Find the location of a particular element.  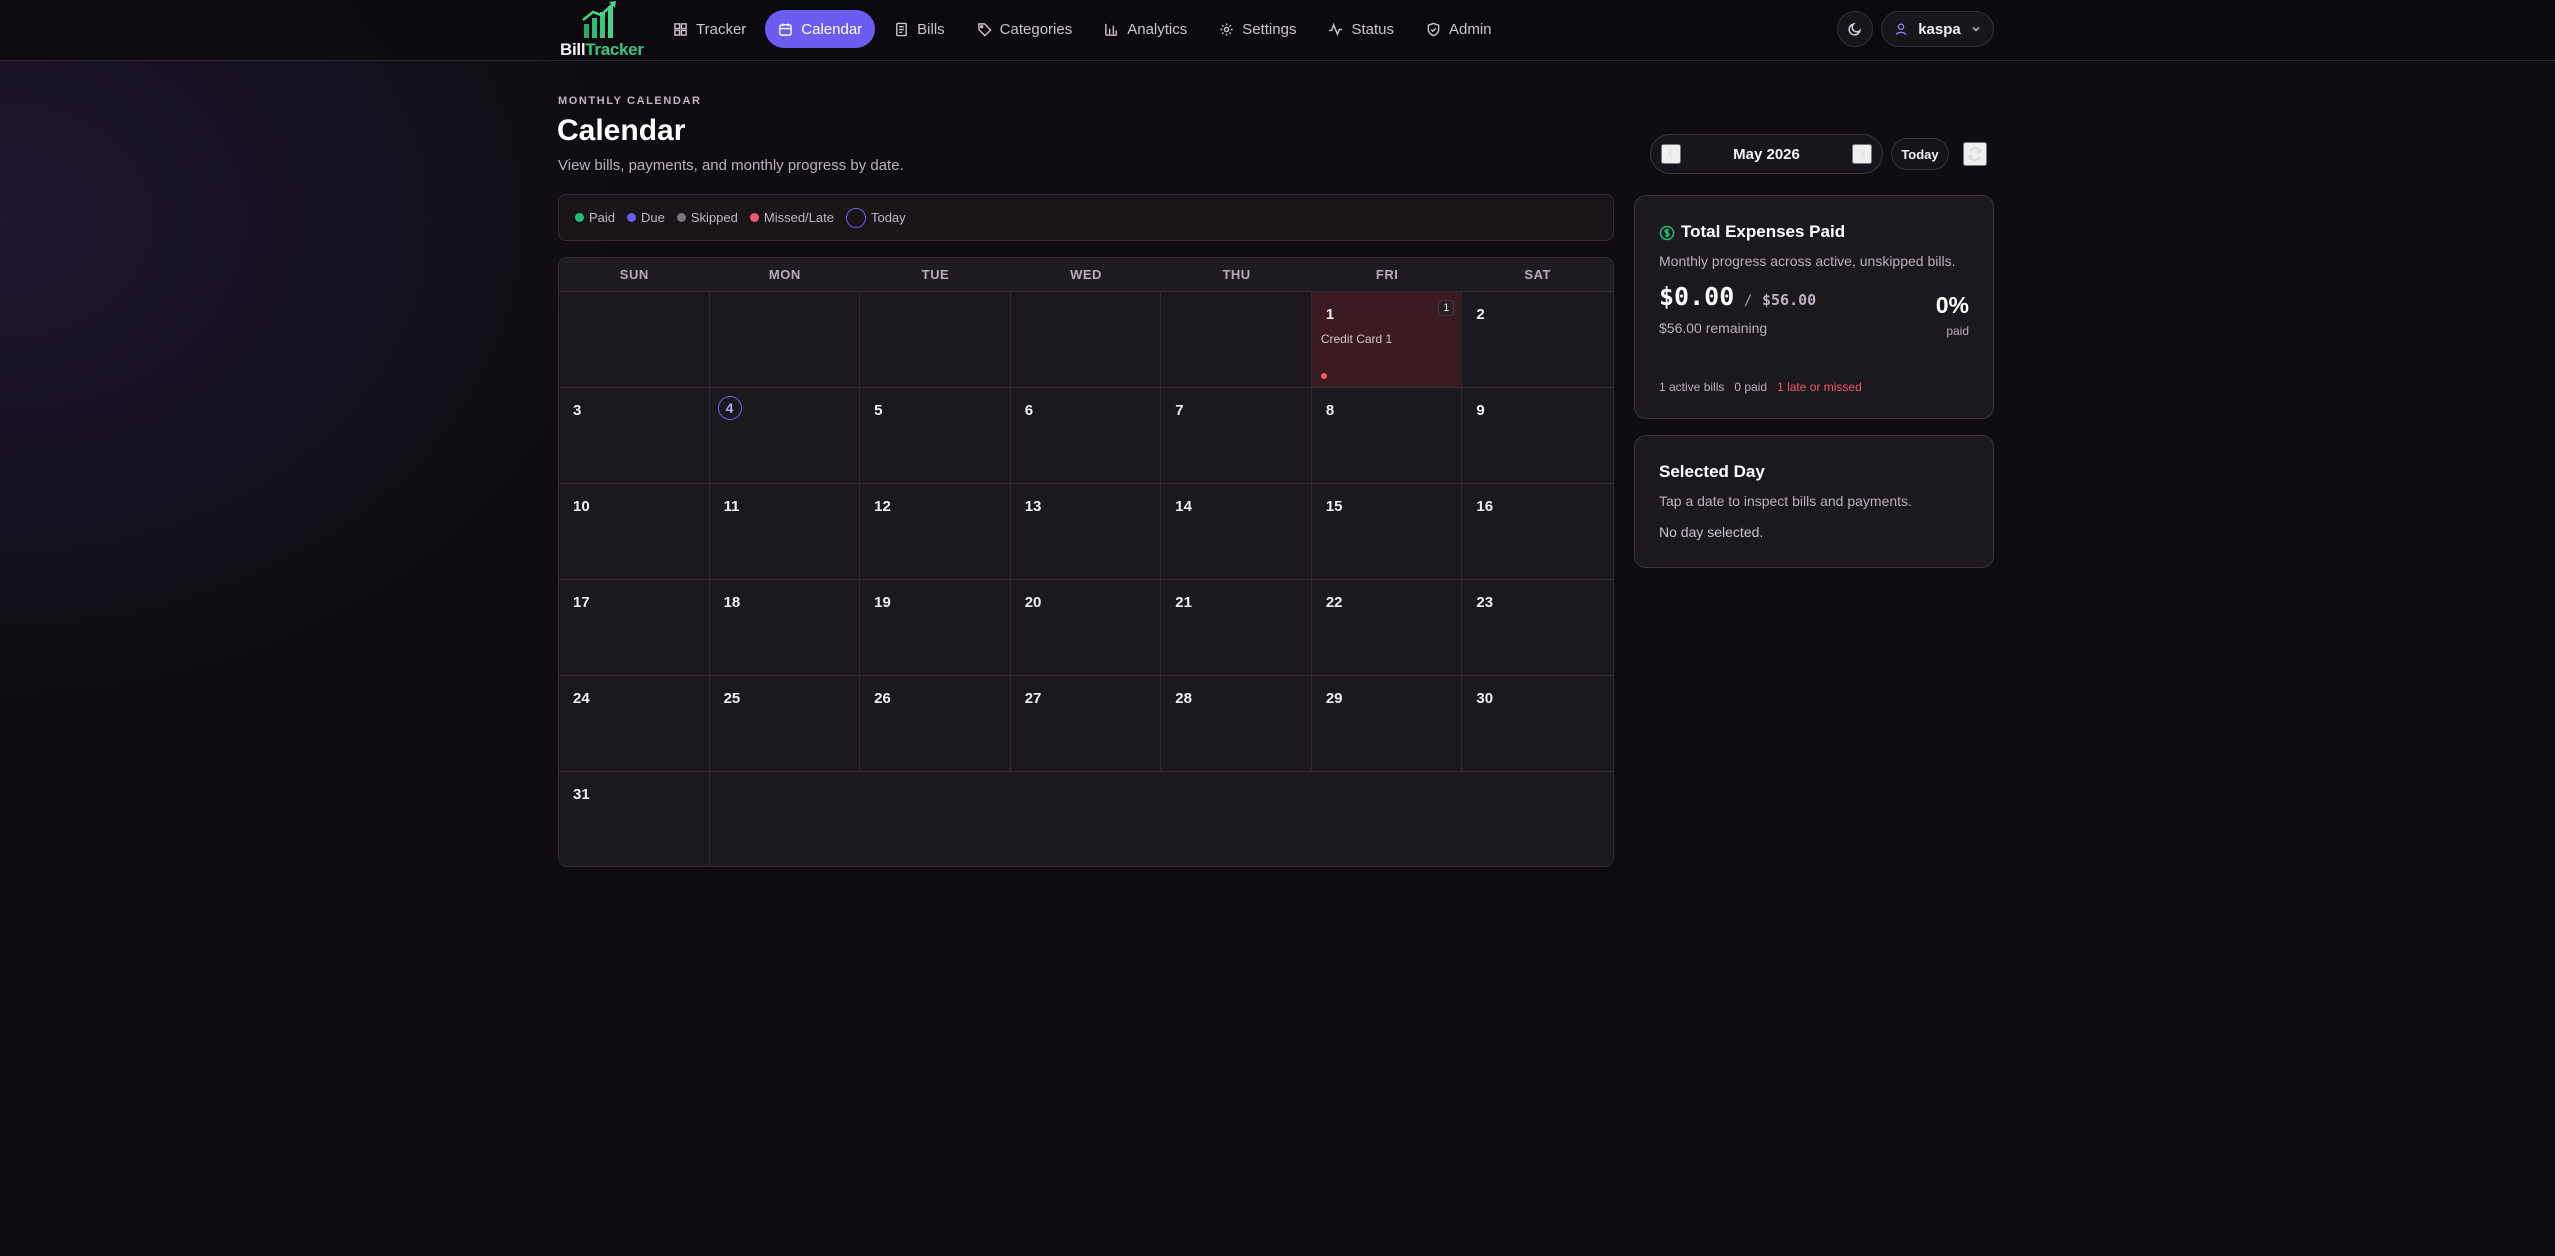

nav-categories: Categories is located at coordinates (1025, 29).